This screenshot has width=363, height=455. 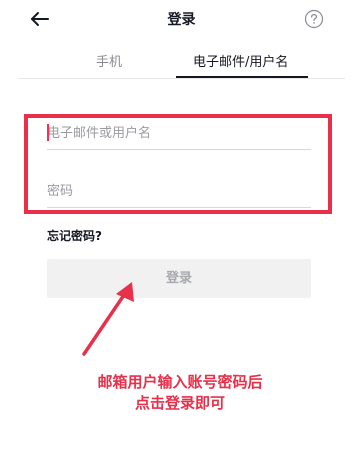 I want to click on arrow-annotation-icon, so click(x=108, y=319).